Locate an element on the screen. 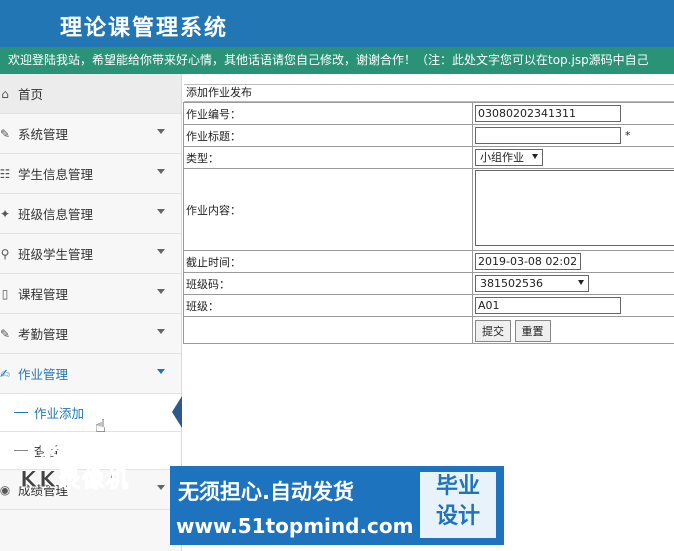 The image size is (674, 551). panel-title-text: 添加作业发布 is located at coordinates (219, 92).